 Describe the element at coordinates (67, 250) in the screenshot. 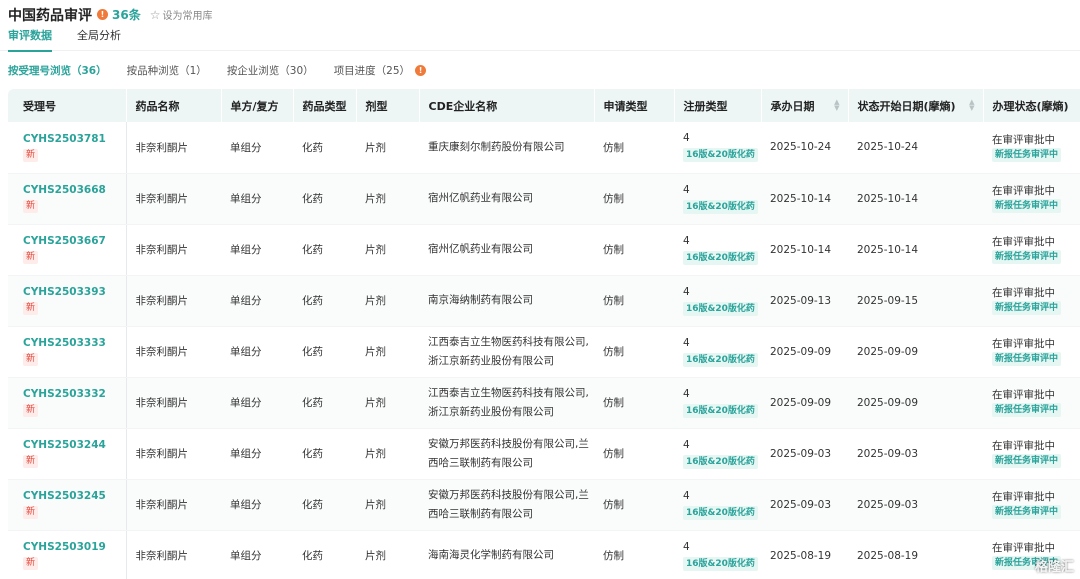

I see `cell-acceptance-no: CYHS2503667 新` at that location.